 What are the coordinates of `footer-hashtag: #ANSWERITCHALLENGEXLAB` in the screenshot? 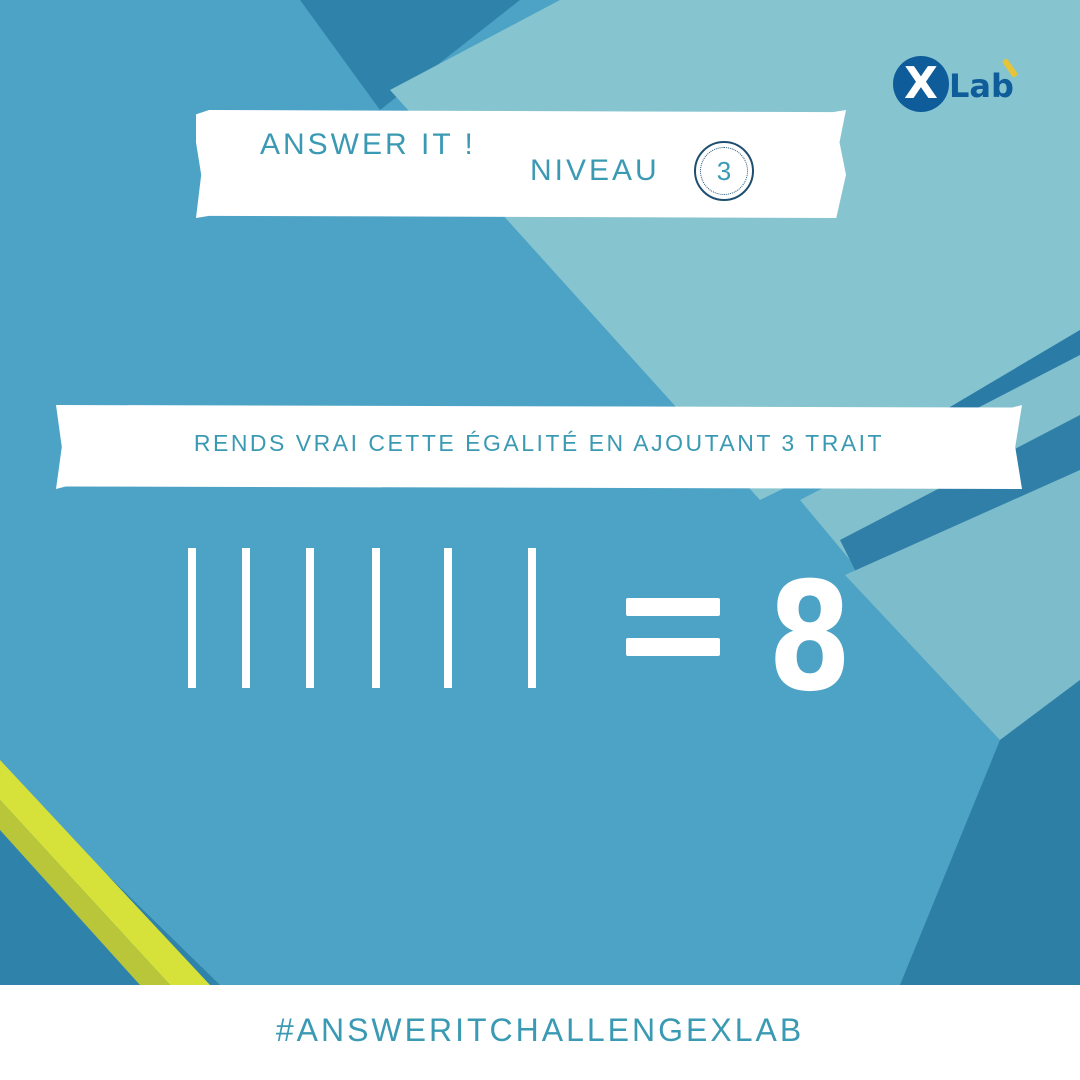 It's located at (540, 1030).